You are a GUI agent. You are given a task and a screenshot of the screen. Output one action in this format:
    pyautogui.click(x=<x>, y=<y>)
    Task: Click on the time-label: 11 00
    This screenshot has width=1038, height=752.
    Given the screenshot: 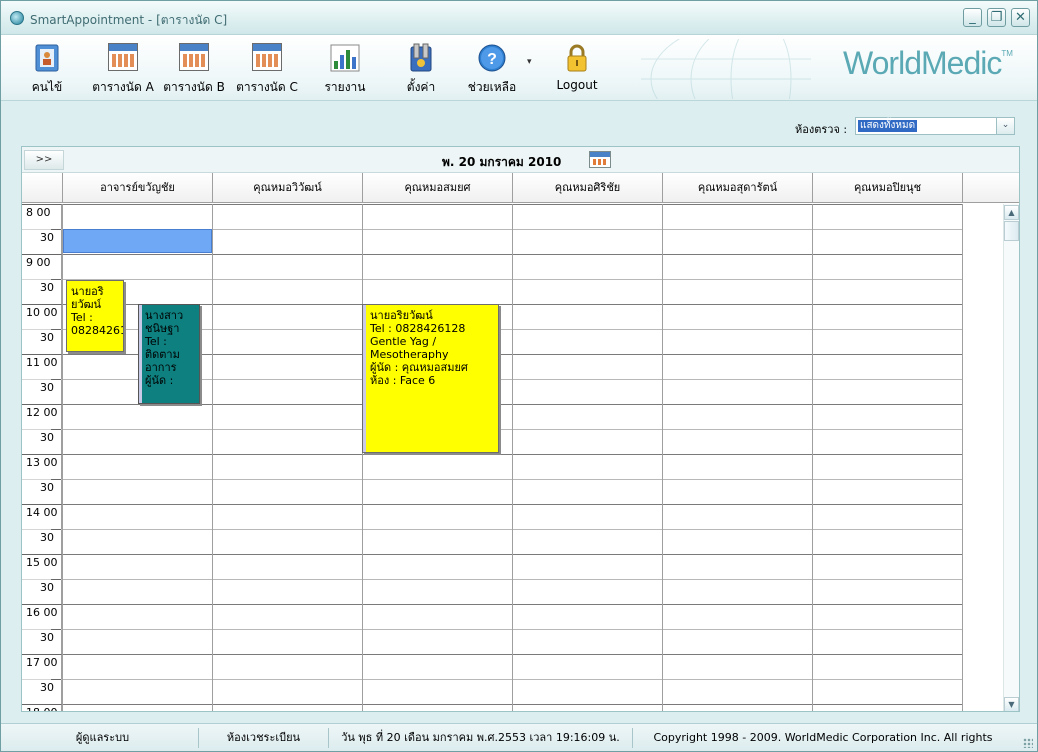 What is the action you would take?
    pyautogui.click(x=42, y=366)
    